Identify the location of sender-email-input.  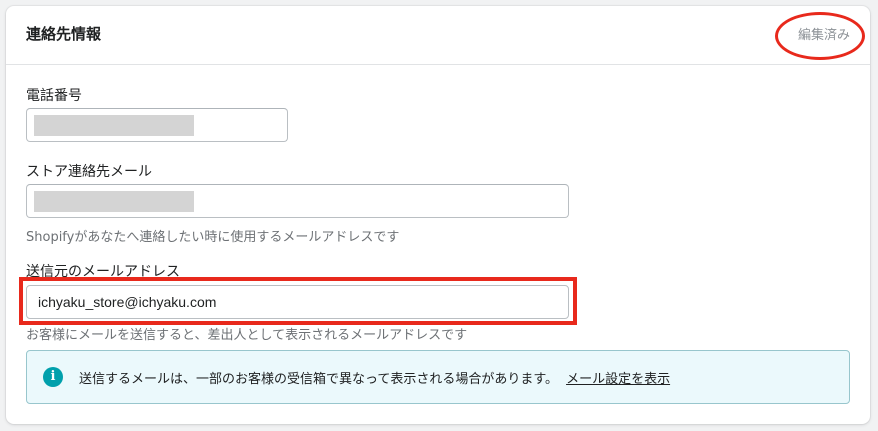
(297, 302).